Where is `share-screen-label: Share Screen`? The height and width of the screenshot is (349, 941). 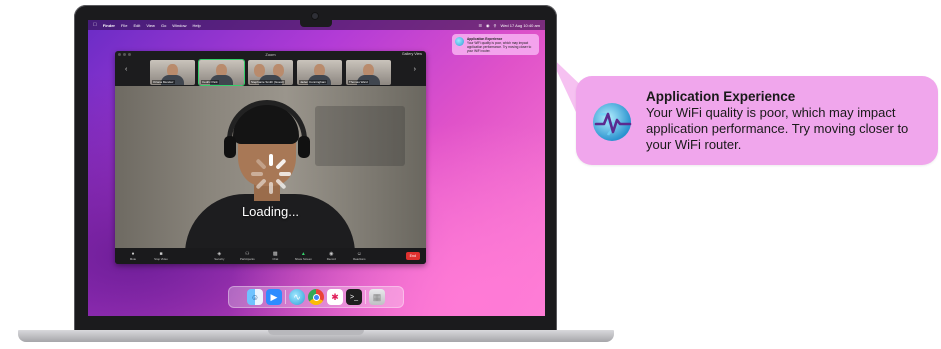
share-screen-label: Share Screen is located at coordinates (303, 259).